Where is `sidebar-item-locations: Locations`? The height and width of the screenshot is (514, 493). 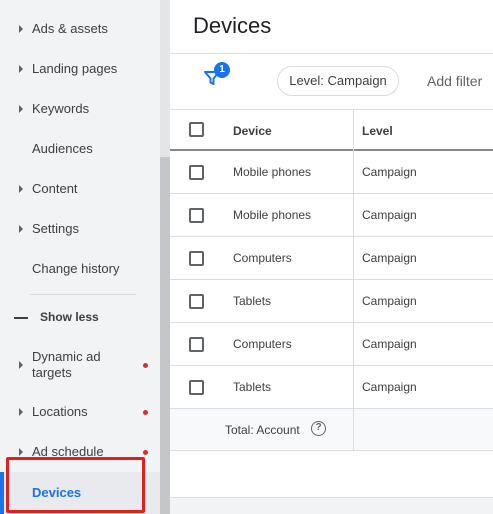
sidebar-item-locations: Locations is located at coordinates (80, 412).